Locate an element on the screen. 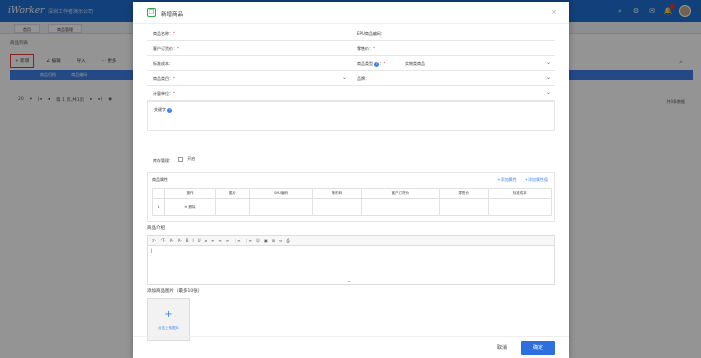 This screenshot has height=358, width=701. column-header: 操作 is located at coordinates (190, 193).